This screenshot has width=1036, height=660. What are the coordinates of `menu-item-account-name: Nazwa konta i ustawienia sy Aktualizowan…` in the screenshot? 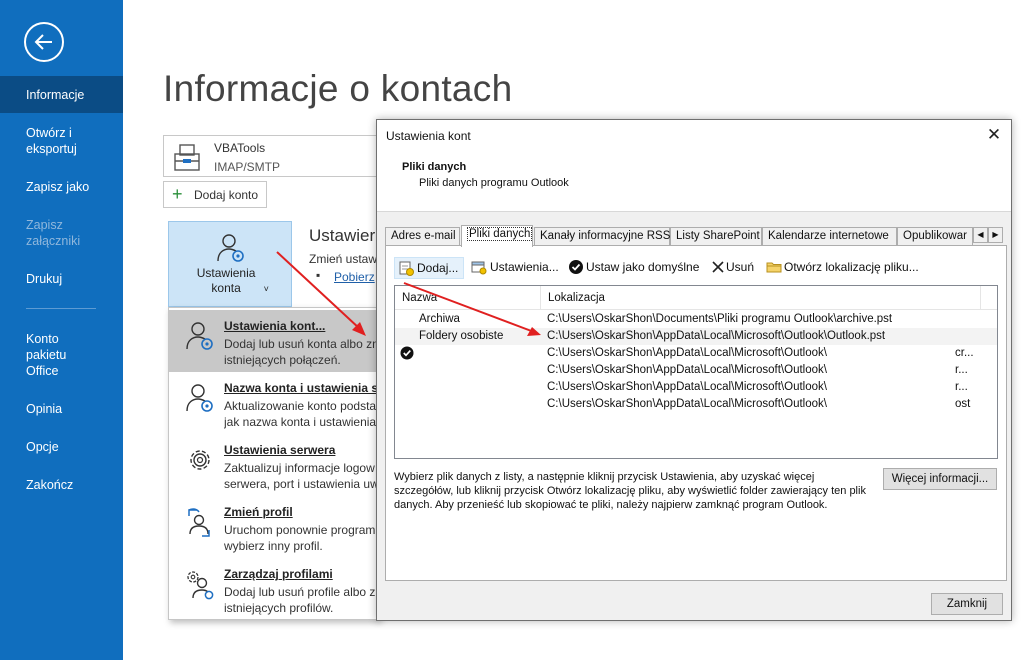 It's located at (274, 403).